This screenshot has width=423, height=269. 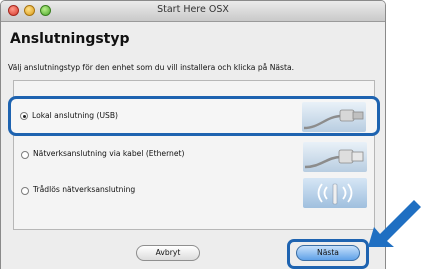 What do you see at coordinates (70, 39) in the screenshot?
I see `page-heading: Anslutningstyp` at bounding box center [70, 39].